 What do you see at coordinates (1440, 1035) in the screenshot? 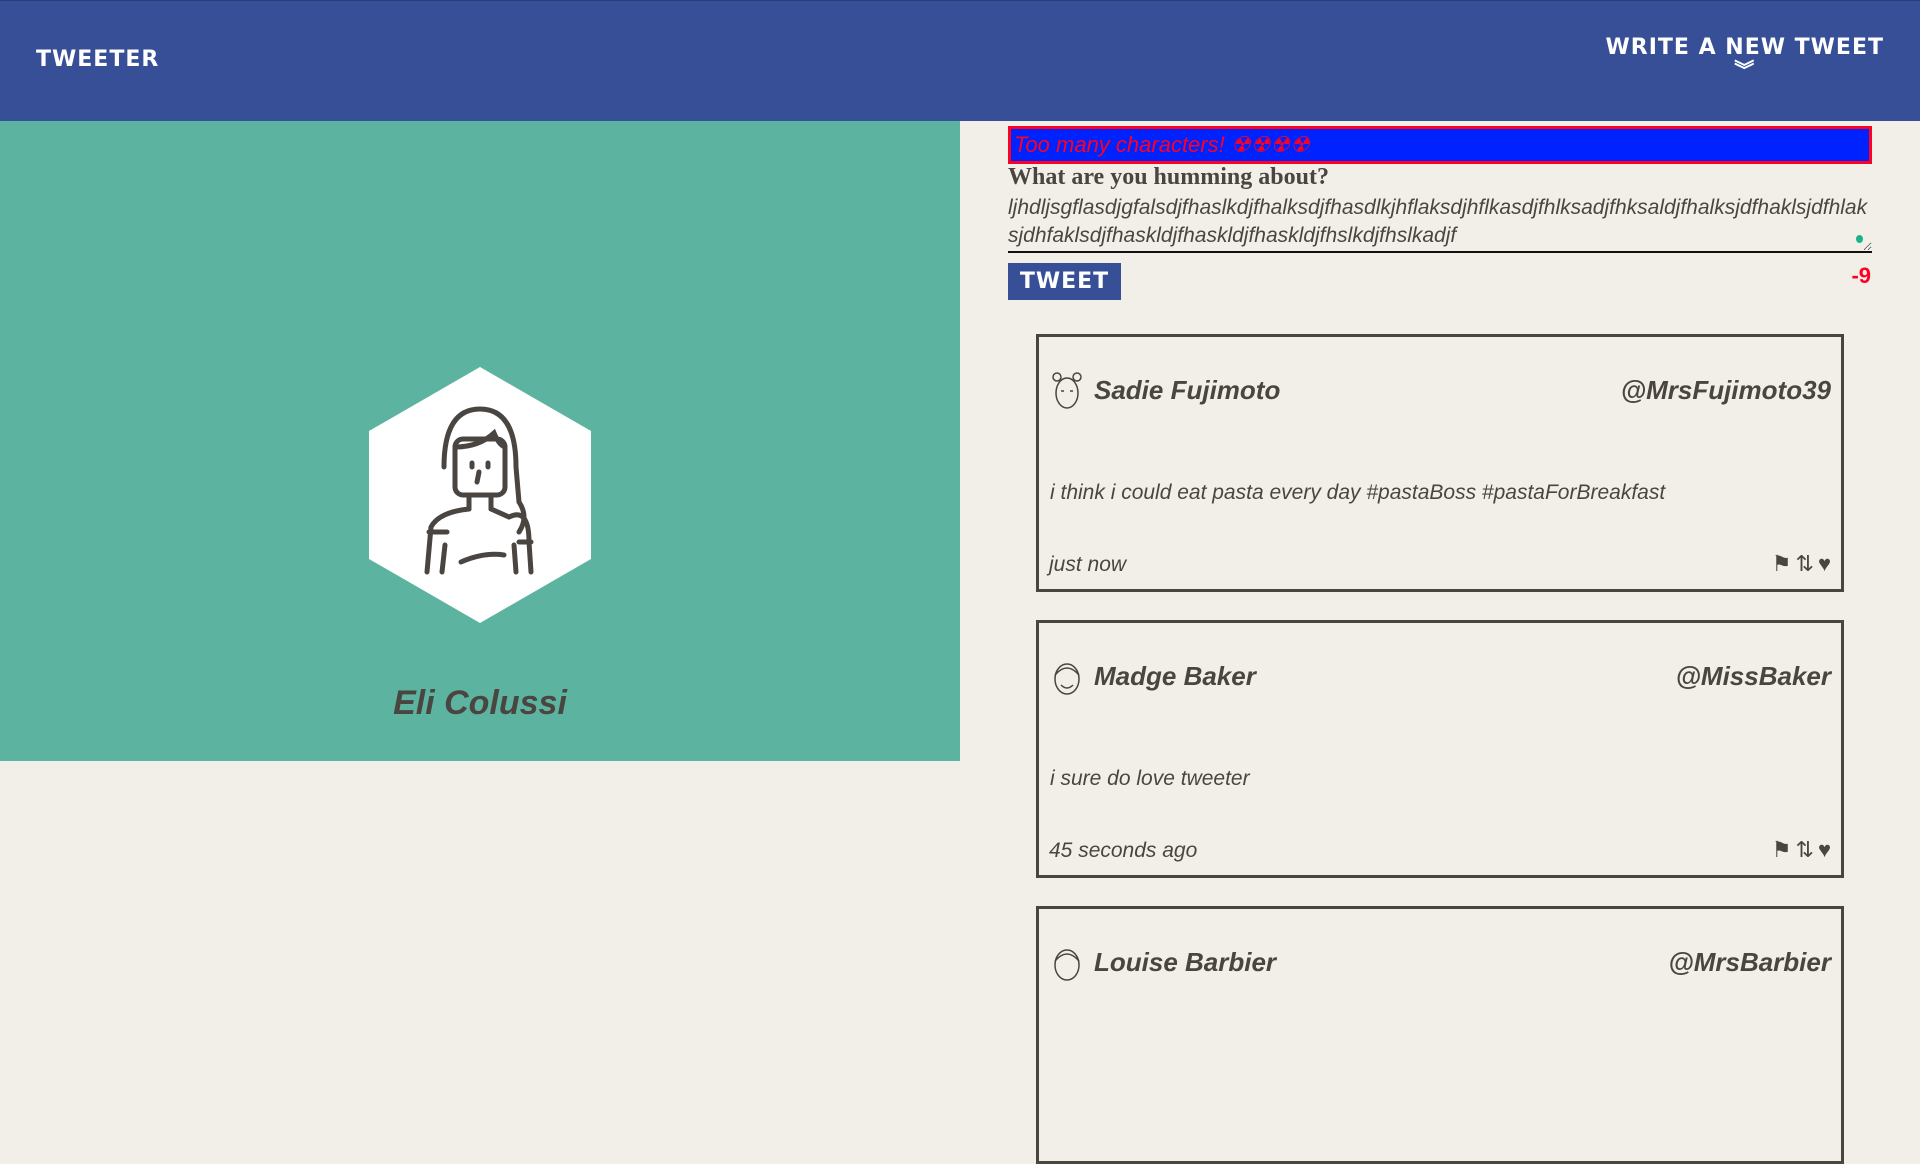
I see `tweet-card: Louise Barbier @MrsBarbier` at bounding box center [1440, 1035].